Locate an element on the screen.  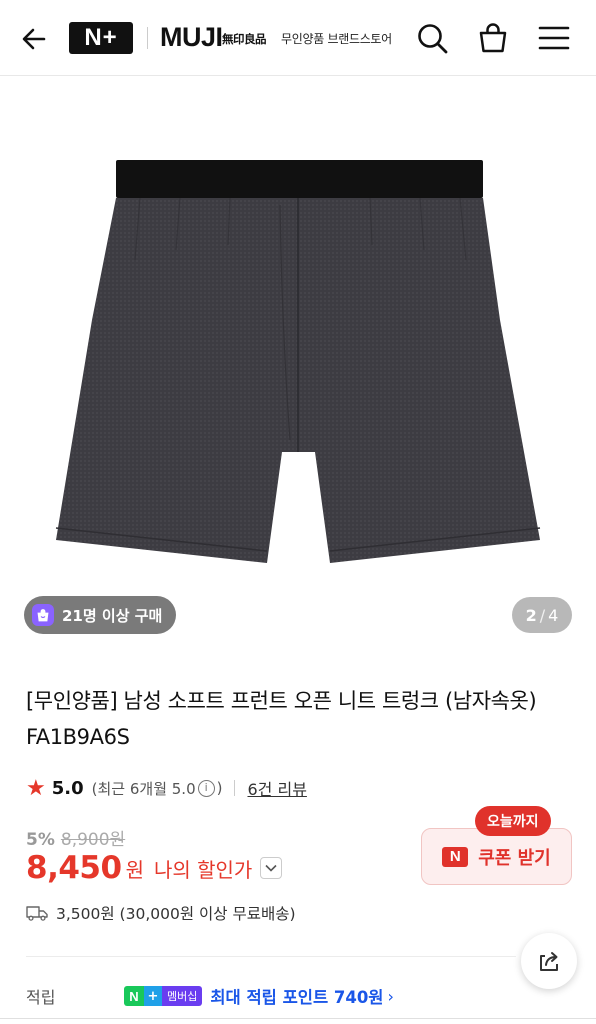
bottom-divider is located at coordinates (298, 1018).